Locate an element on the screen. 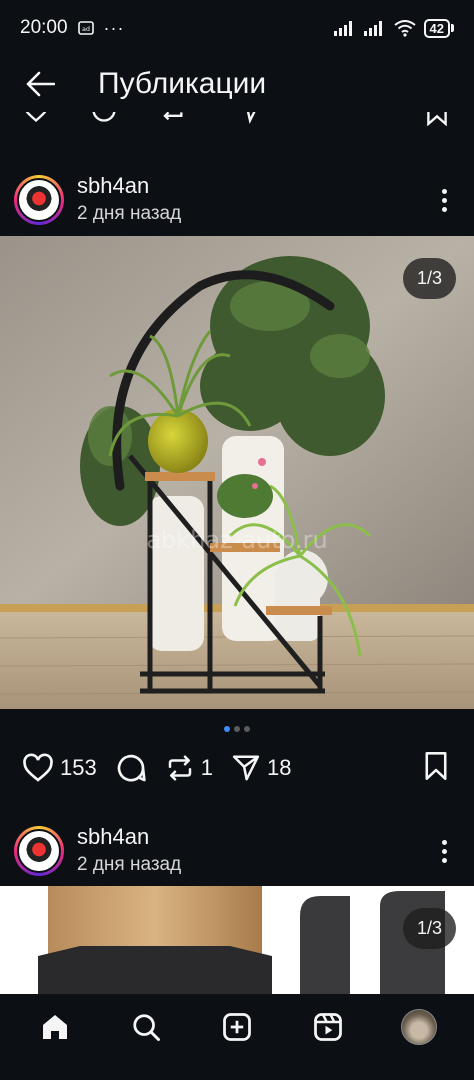  bottom-navigation is located at coordinates (237, 1037).